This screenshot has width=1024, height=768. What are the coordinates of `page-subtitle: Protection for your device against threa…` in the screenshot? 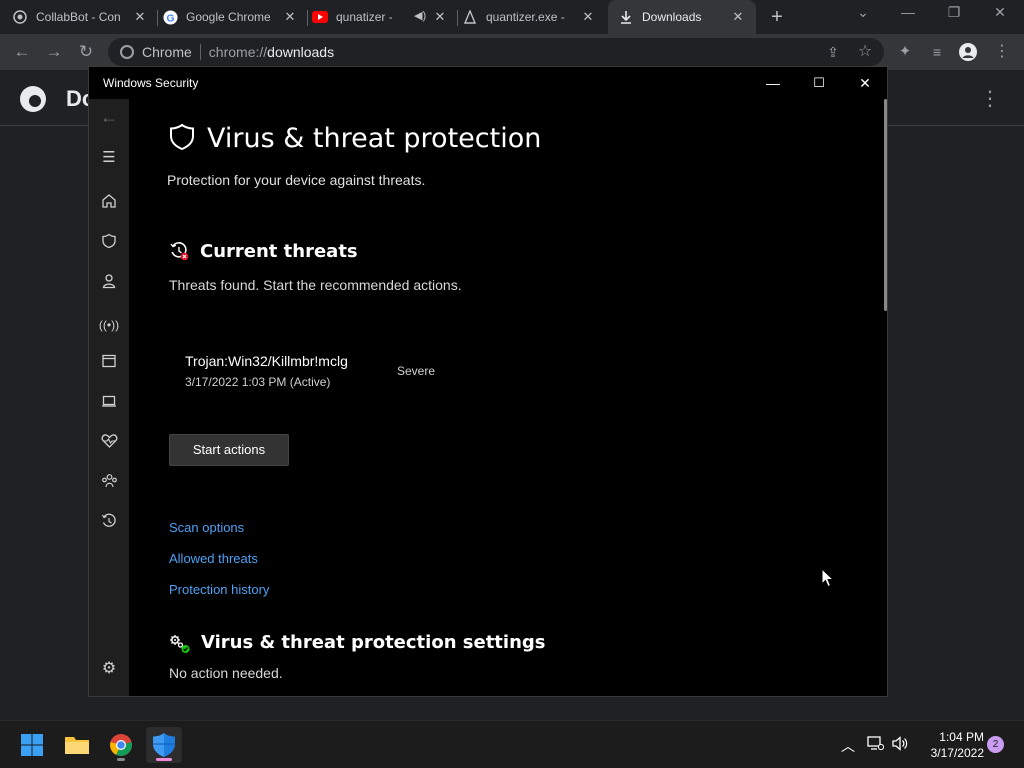 It's located at (296, 180).